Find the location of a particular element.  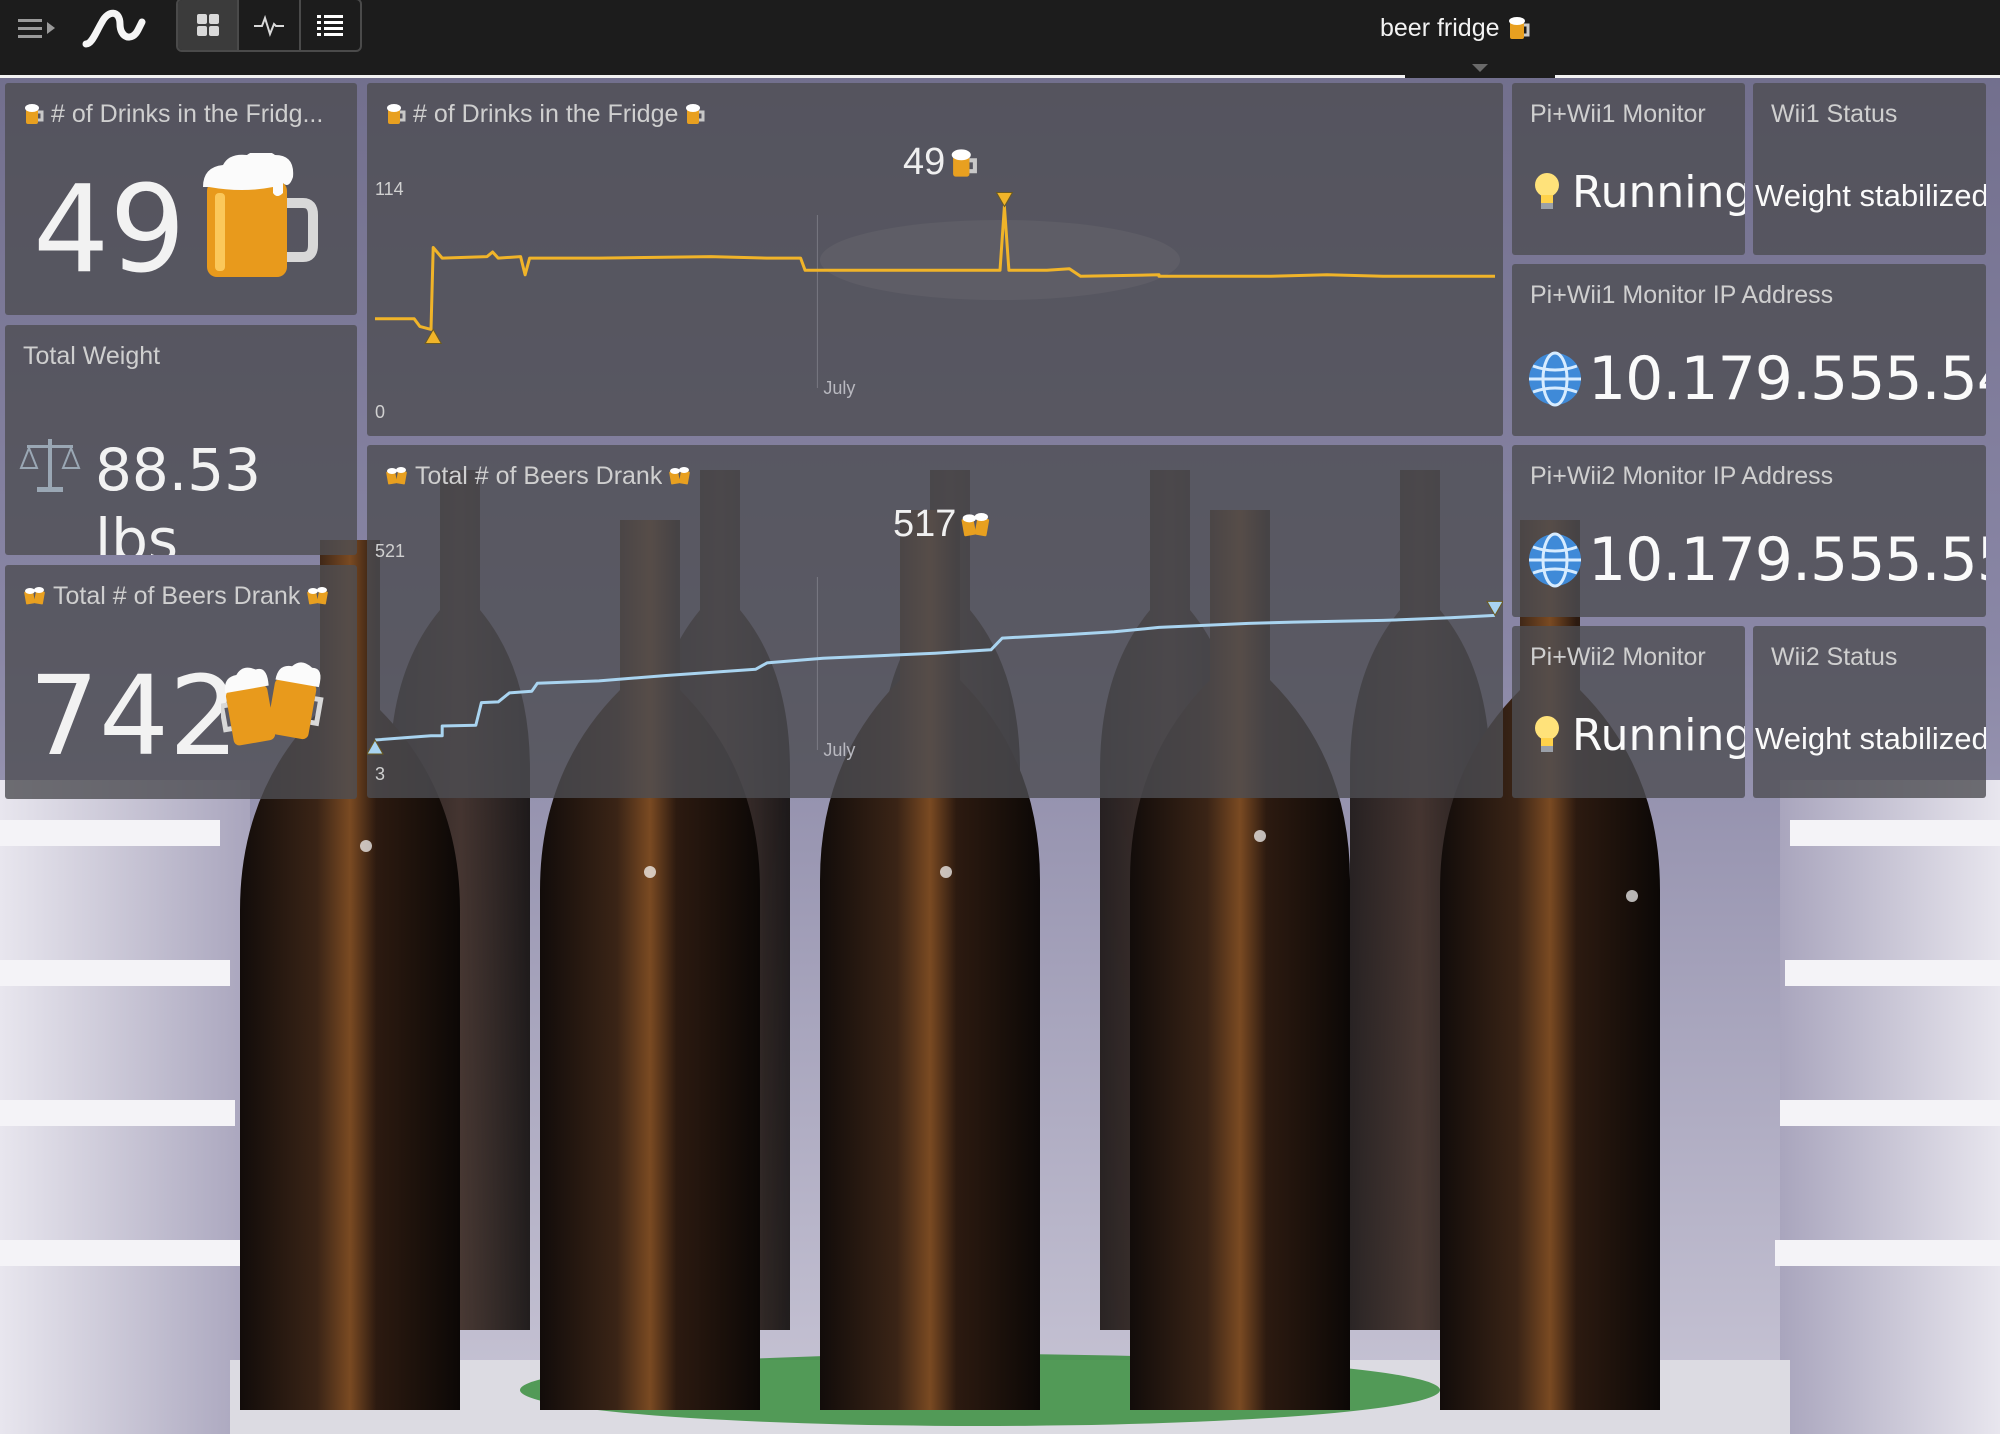

beers-drank-line-chart: July 521 3 is located at coordinates (935, 621).